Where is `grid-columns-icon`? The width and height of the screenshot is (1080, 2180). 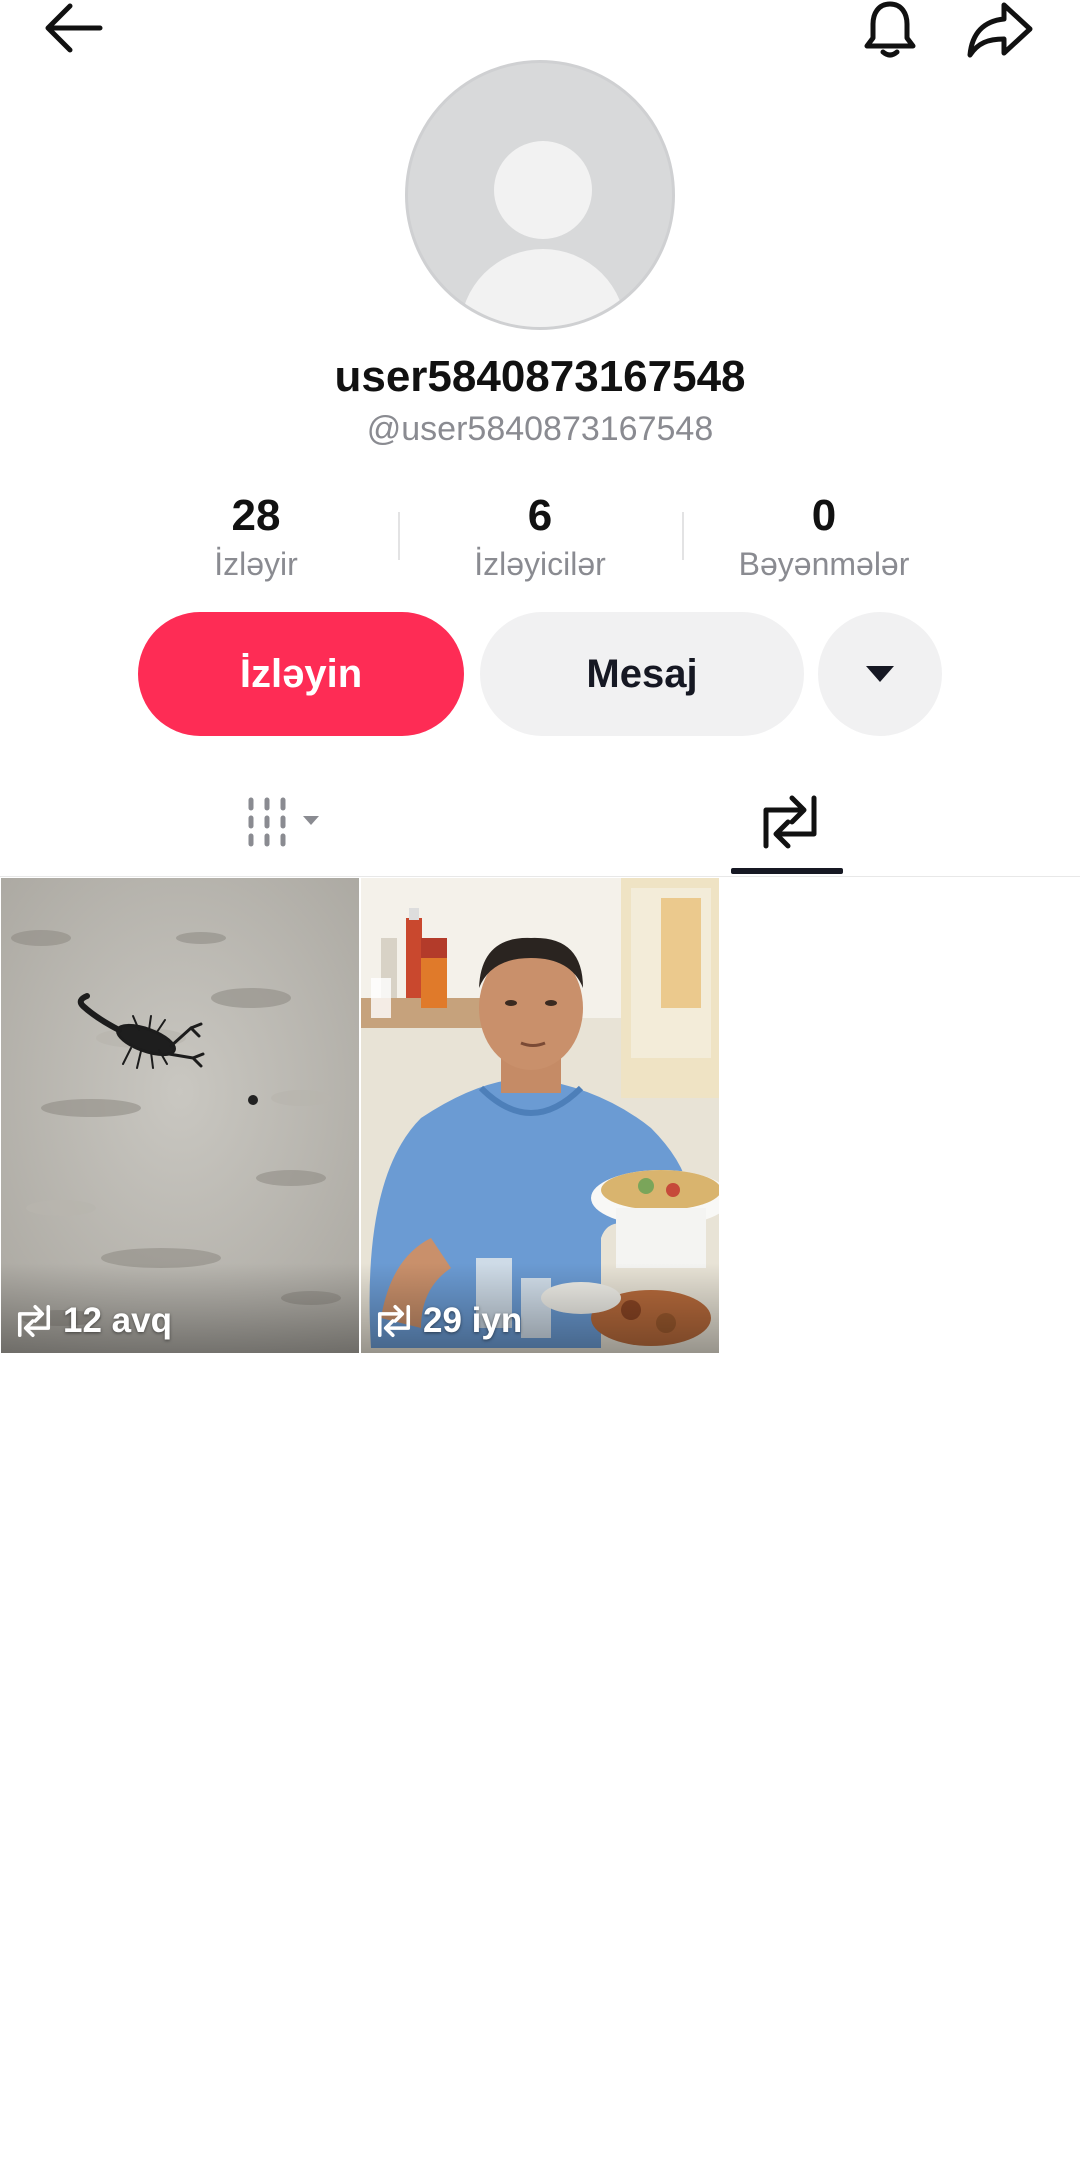
grid-columns-icon is located at coordinates (283, 822).